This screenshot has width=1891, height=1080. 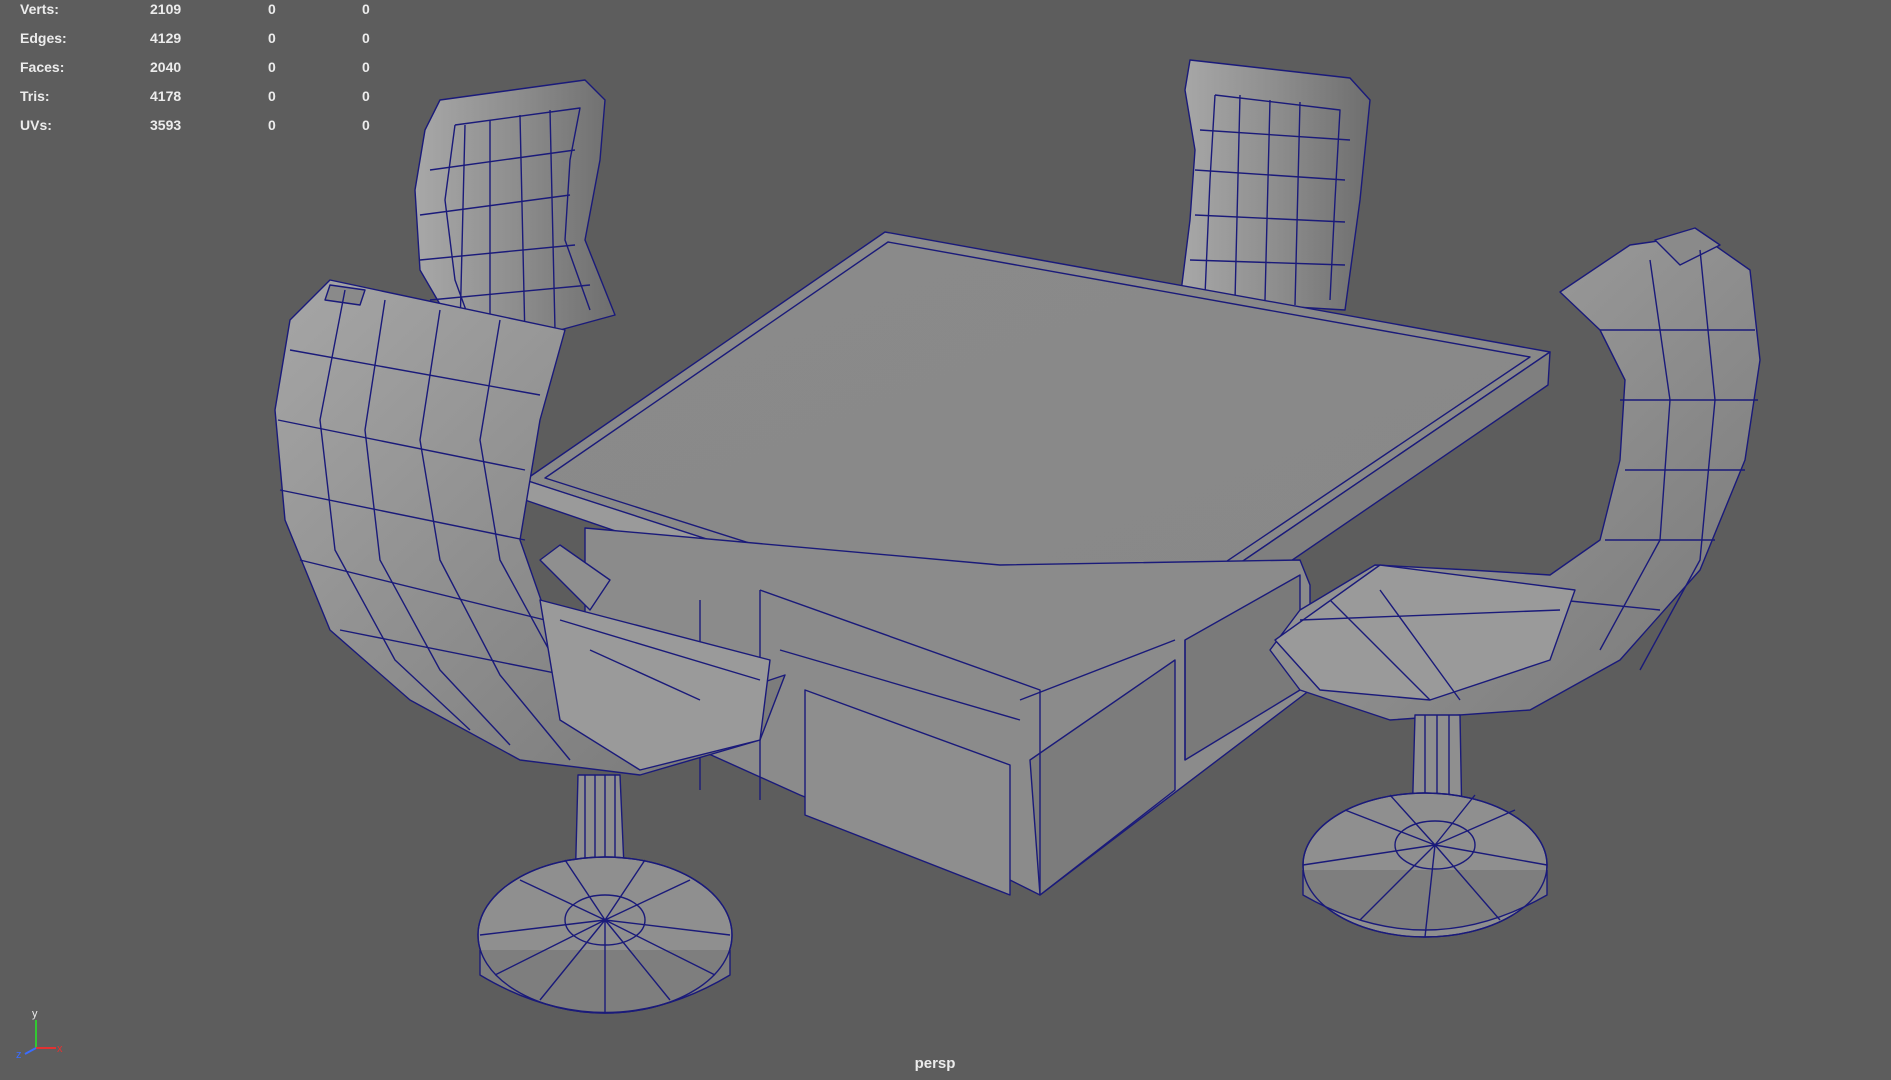 What do you see at coordinates (43, 38) in the screenshot?
I see `hud-stat-label: Edges:` at bounding box center [43, 38].